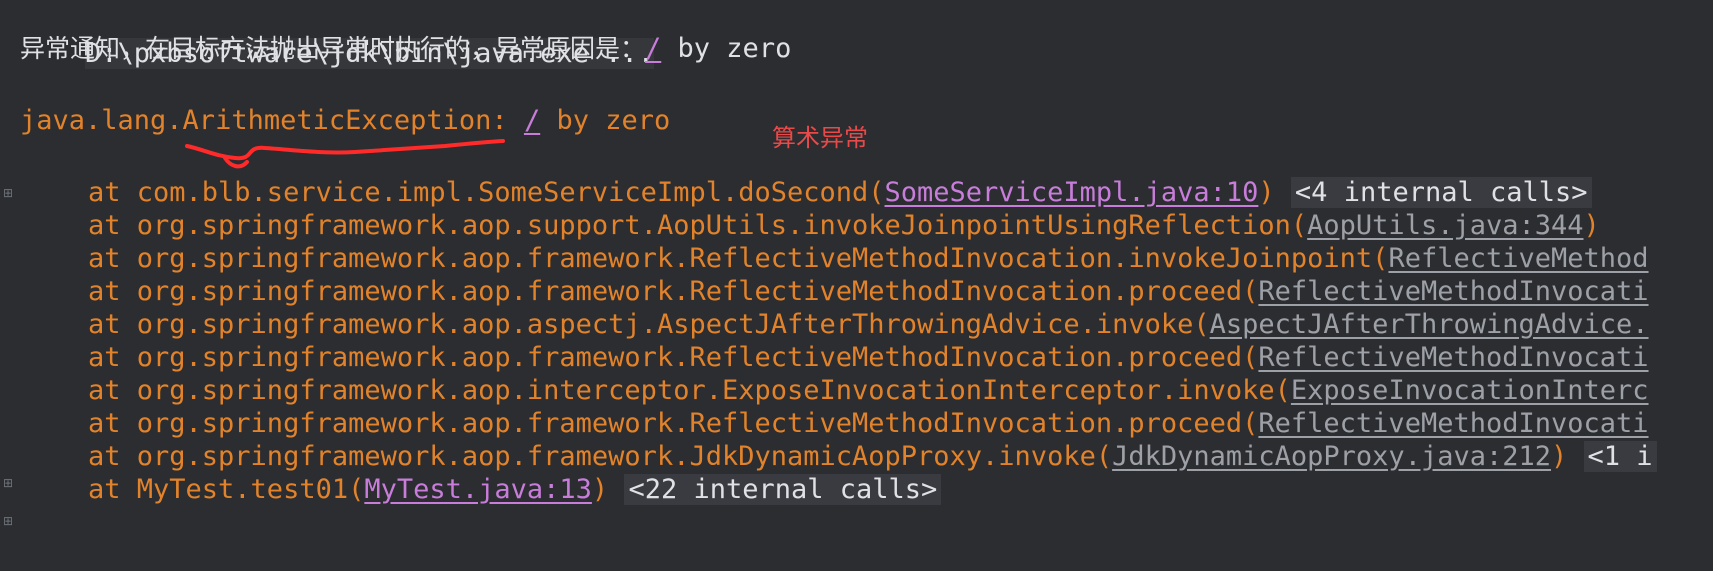 This screenshot has width=1713, height=571. I want to click on source-file-link: ExposeInvocationInterc, so click(1470, 390).